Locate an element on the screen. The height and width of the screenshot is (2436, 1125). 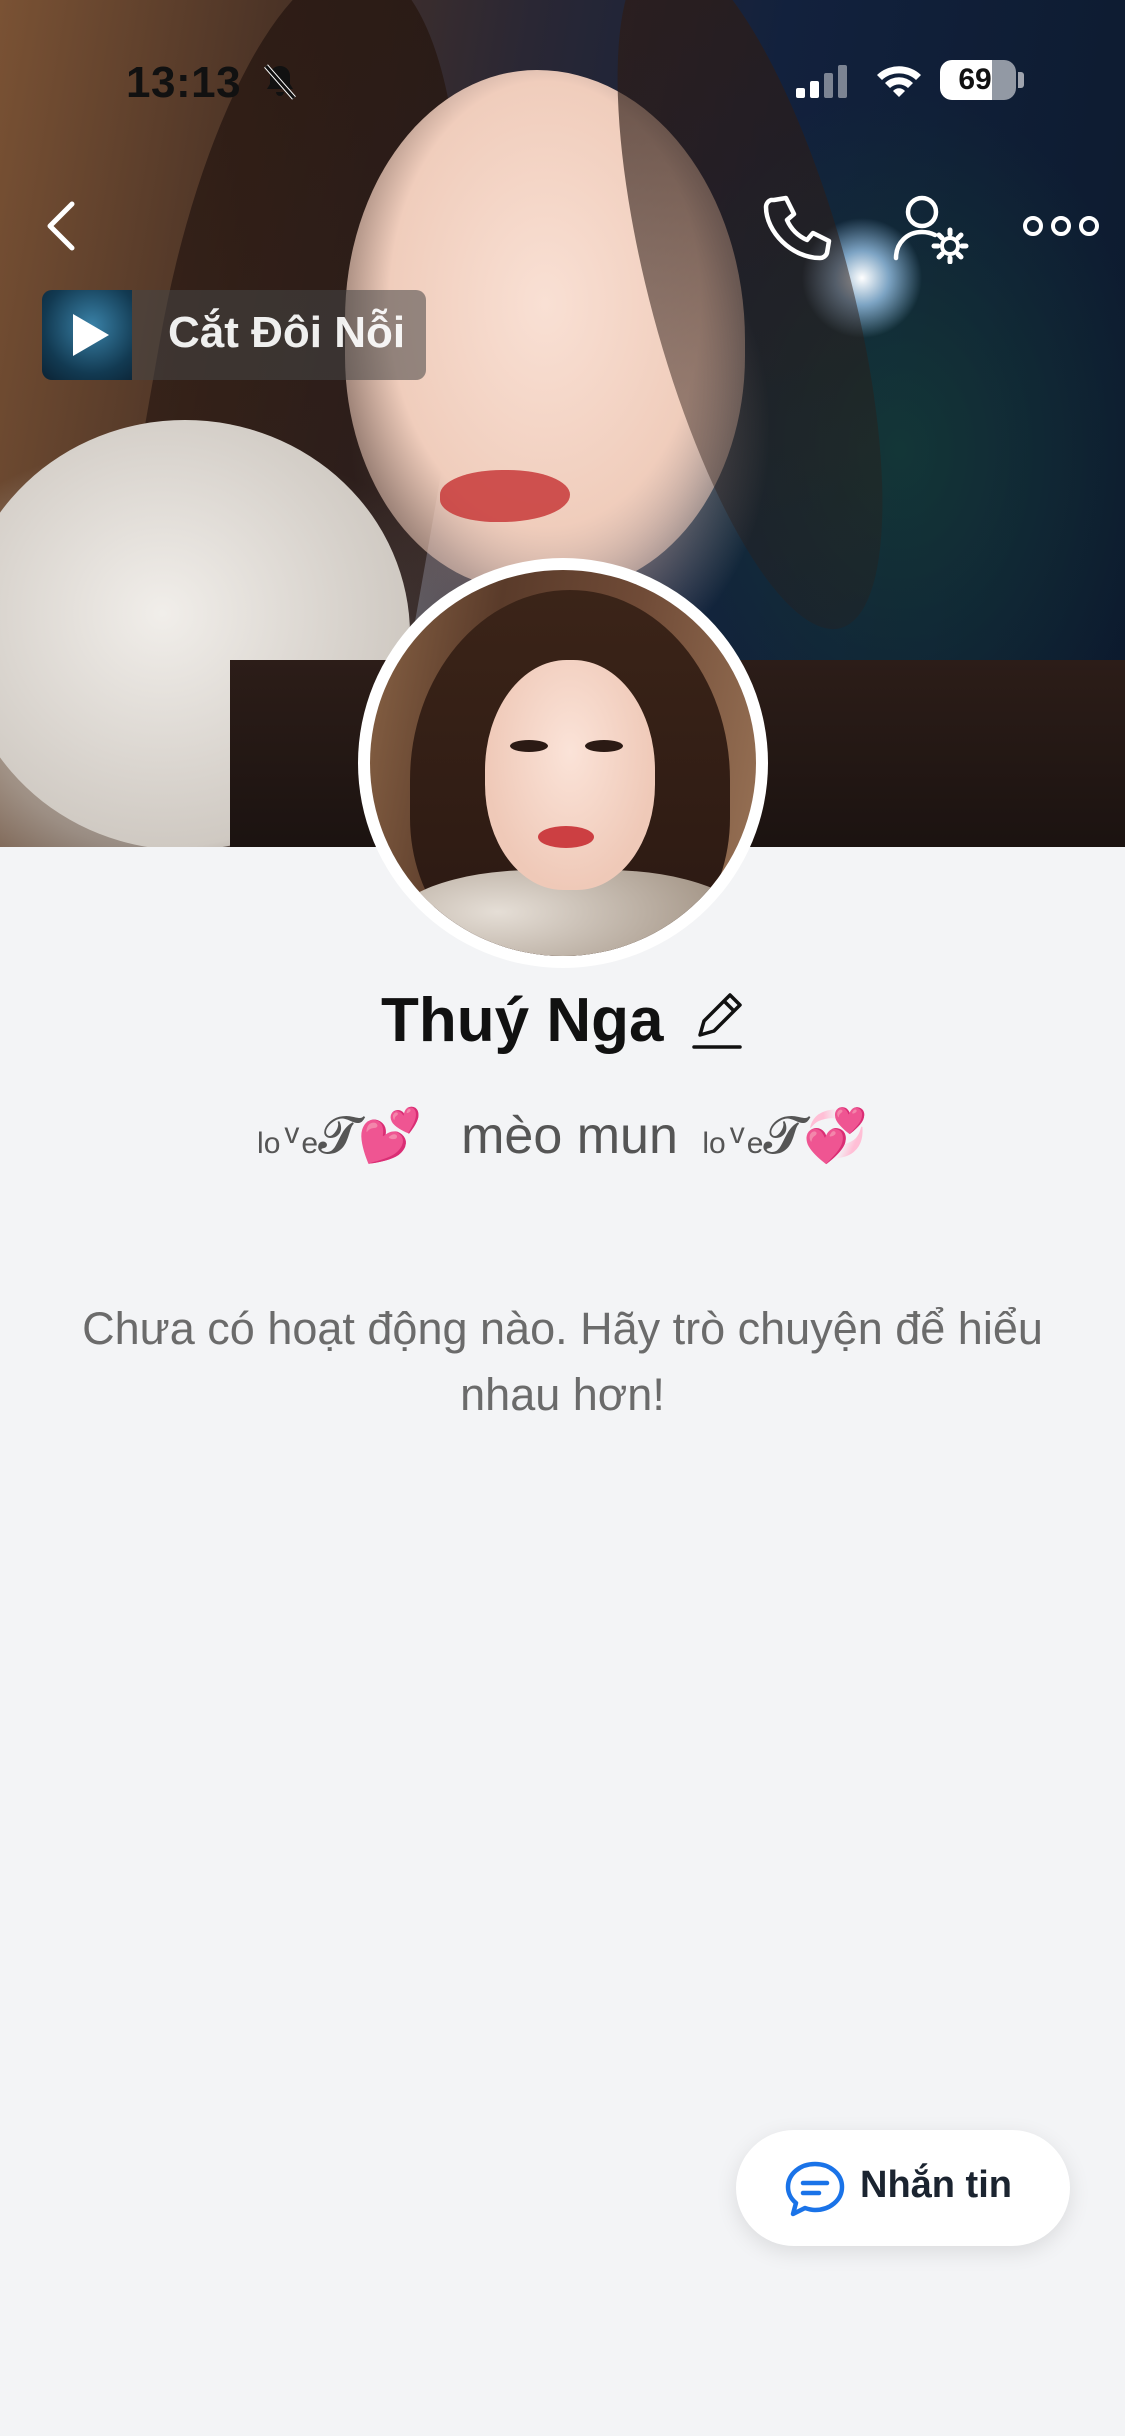
bio-emoji: 𝓣💕 is located at coordinates (370, 1136).